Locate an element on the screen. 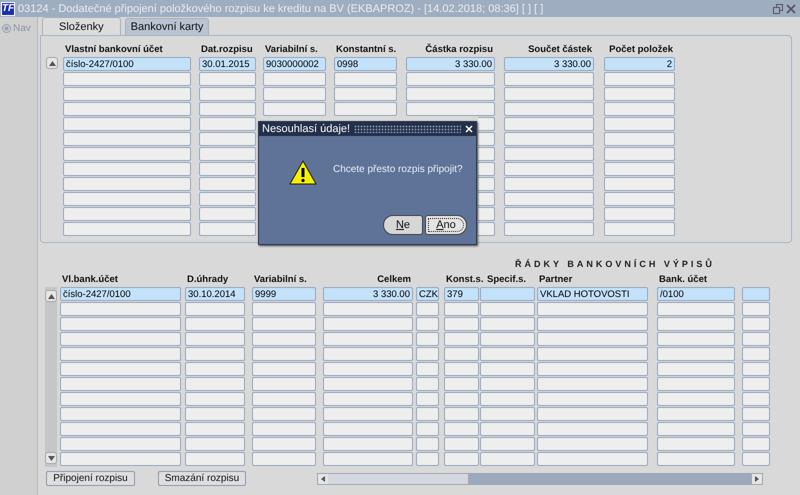  table-cell: VKLAD HOTOVOSTI is located at coordinates (592, 294).